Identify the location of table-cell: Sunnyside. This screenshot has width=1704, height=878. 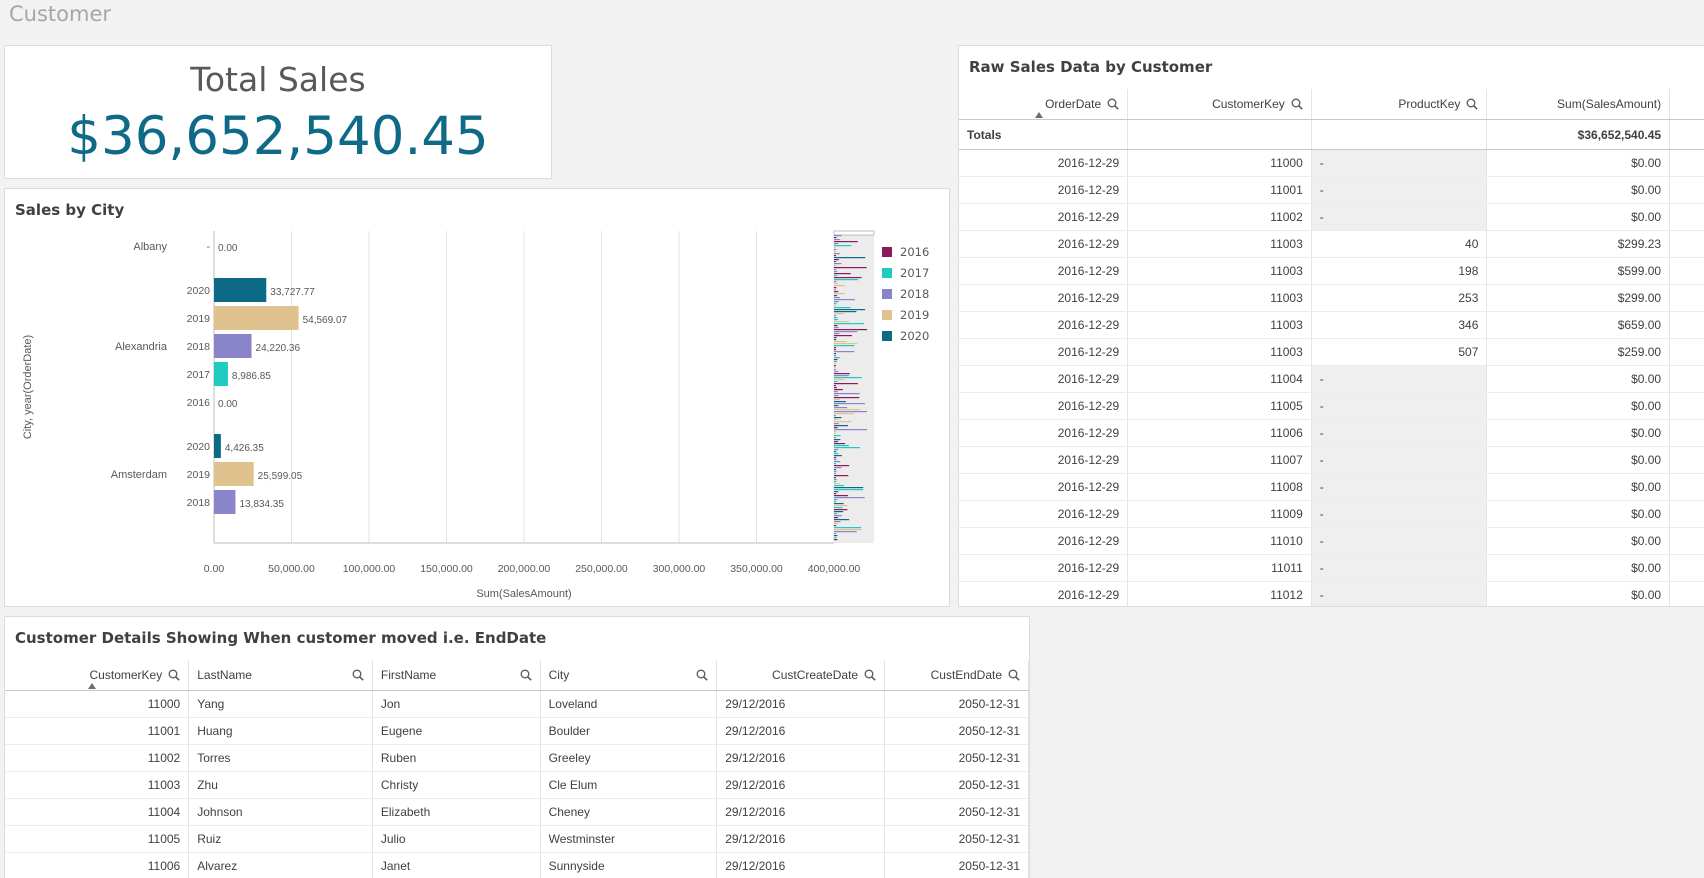
(629, 865).